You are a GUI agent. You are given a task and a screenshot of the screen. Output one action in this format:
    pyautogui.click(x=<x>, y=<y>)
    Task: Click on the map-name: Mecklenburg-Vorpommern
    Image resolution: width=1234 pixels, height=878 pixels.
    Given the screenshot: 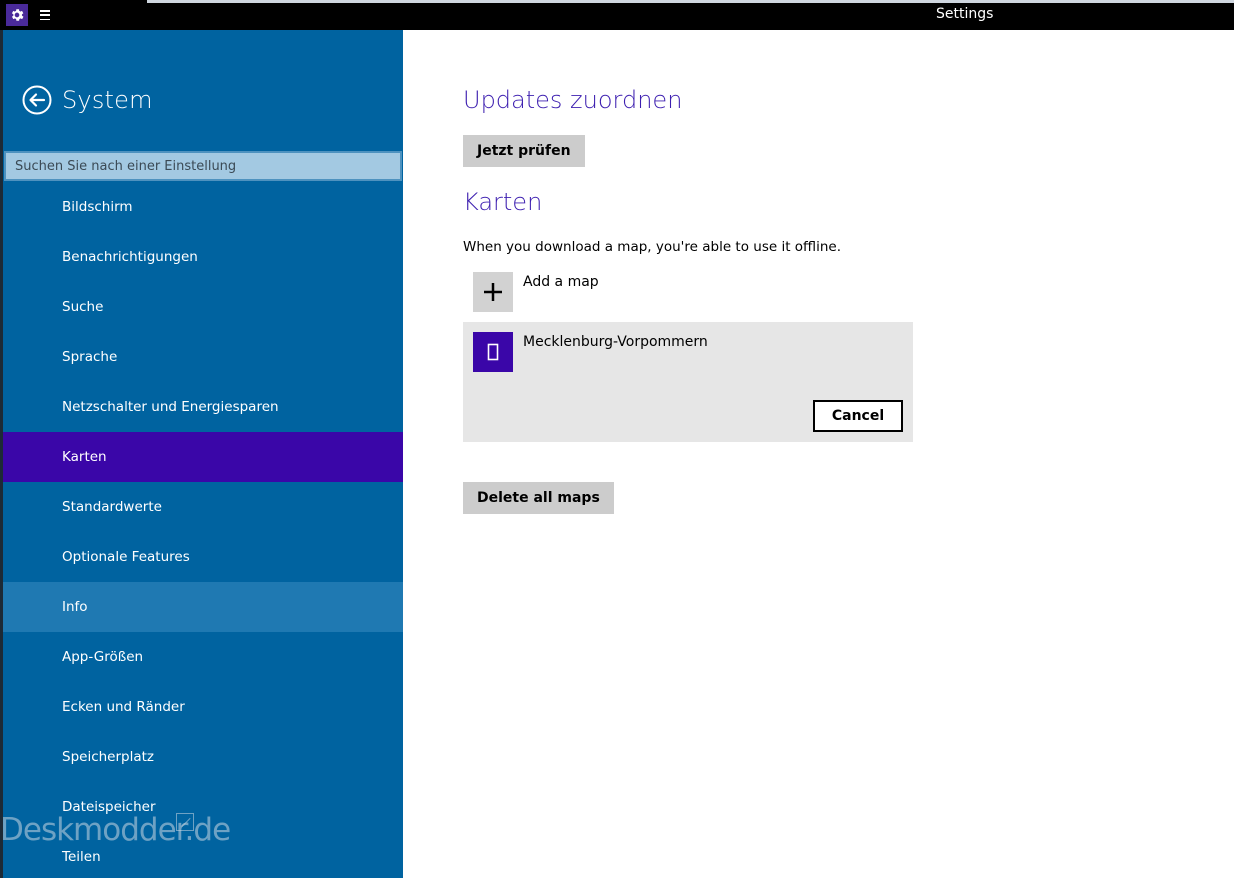 What is the action you would take?
    pyautogui.click(x=615, y=342)
    